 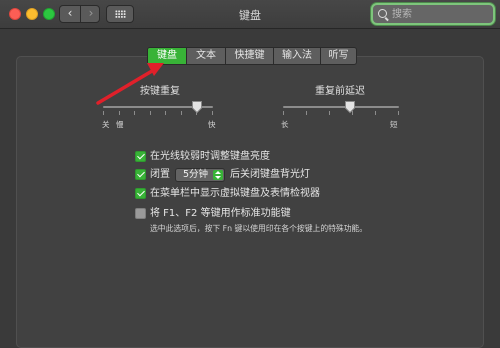 What do you see at coordinates (270, 174) in the screenshot?
I see `backlight-off-suffix: 后关闭键盘背光灯` at bounding box center [270, 174].